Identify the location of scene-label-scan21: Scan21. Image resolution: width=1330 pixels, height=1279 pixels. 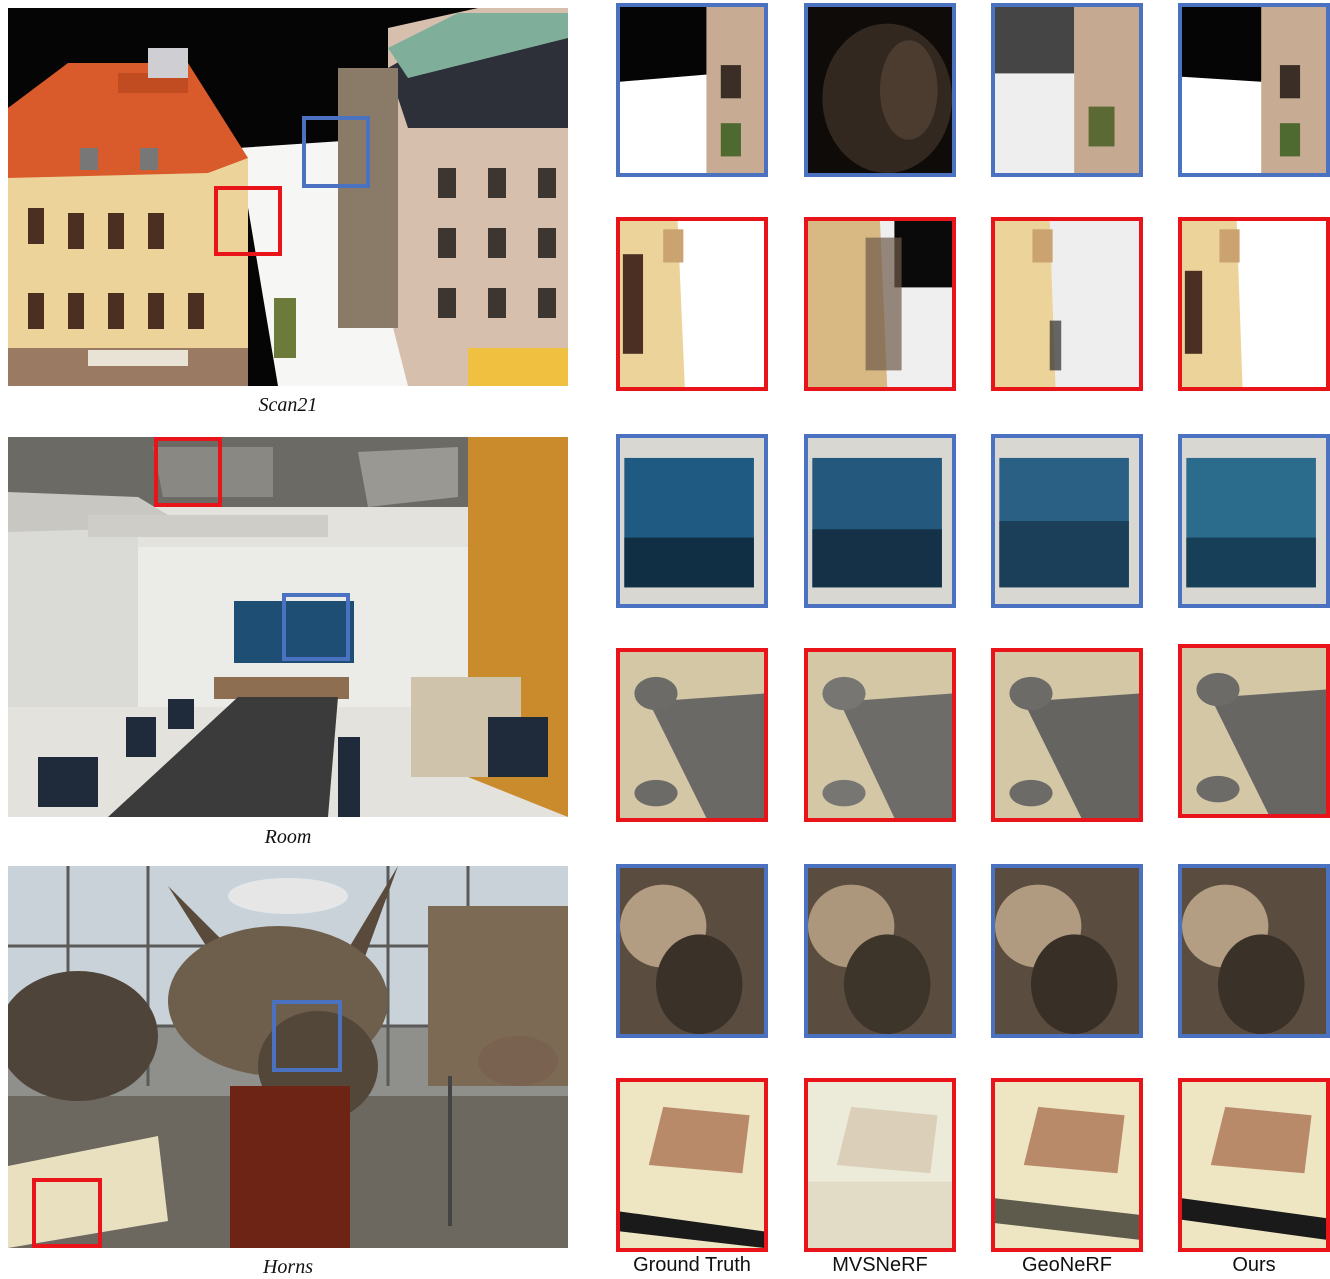
(288, 405).